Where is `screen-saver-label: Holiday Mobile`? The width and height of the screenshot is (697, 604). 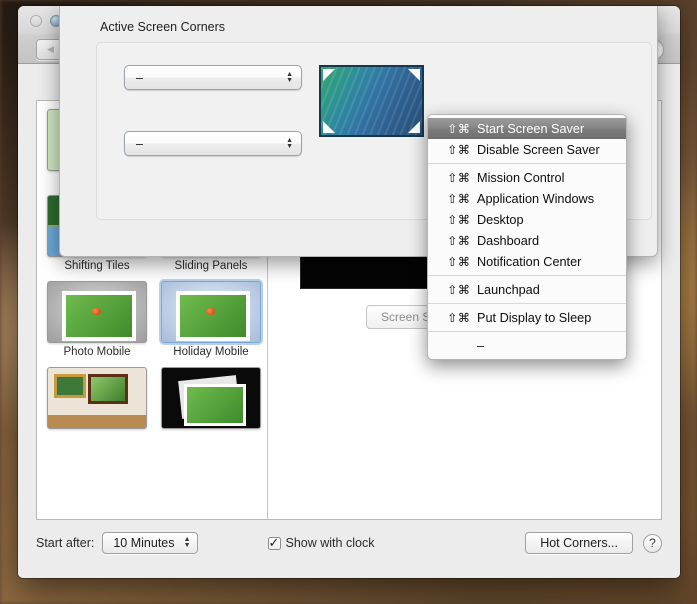 screen-saver-label: Holiday Mobile is located at coordinates (211, 352).